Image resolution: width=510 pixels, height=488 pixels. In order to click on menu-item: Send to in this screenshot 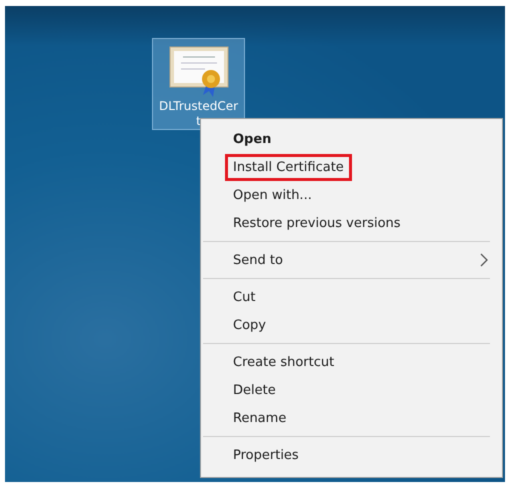, I will do `click(345, 260)`.